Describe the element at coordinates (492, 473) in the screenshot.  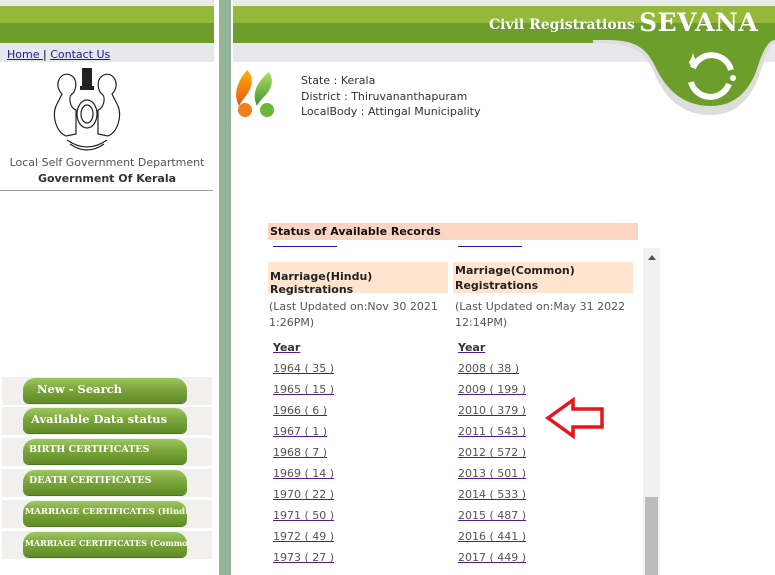
I see `record-link: 2013 ( 501 )` at that location.